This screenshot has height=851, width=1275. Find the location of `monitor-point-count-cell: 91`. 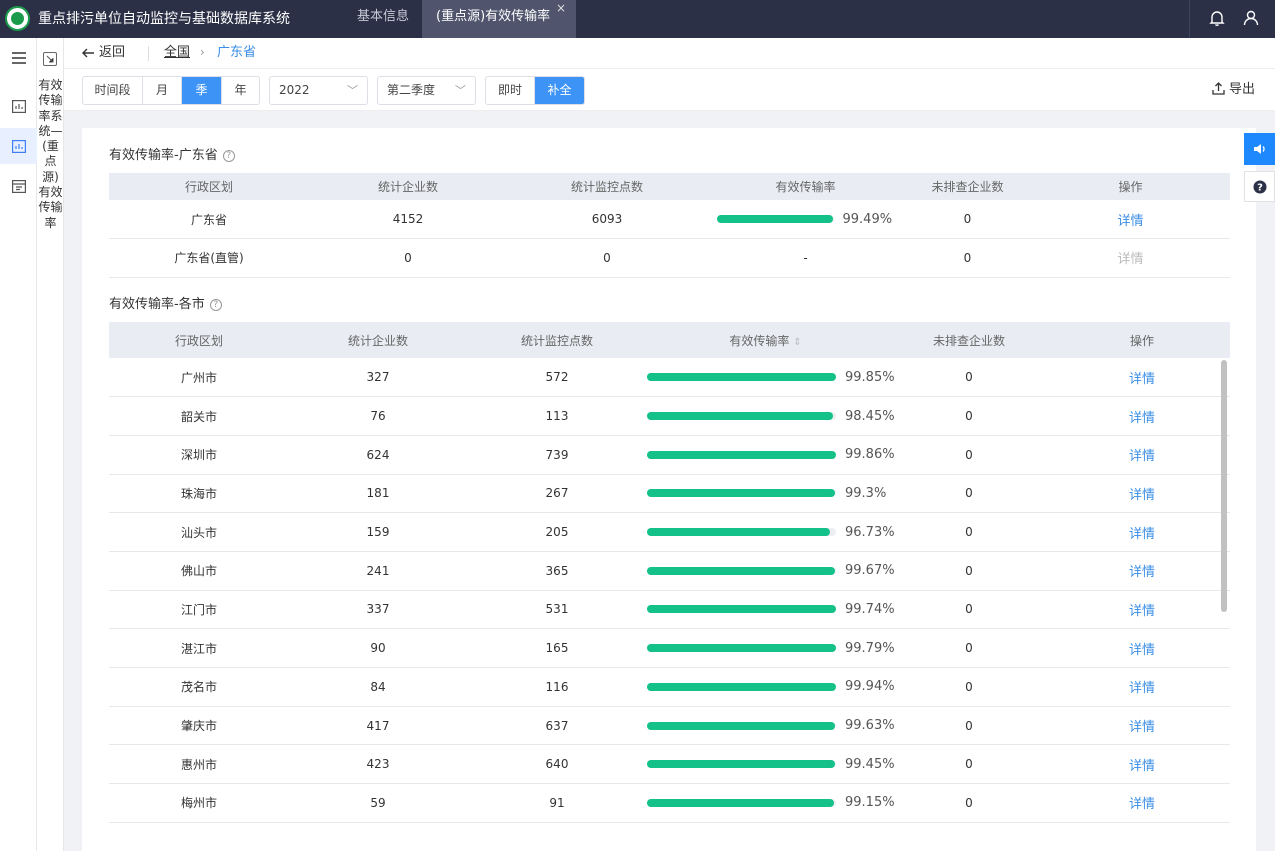

monitor-point-count-cell: 91 is located at coordinates (557, 803).